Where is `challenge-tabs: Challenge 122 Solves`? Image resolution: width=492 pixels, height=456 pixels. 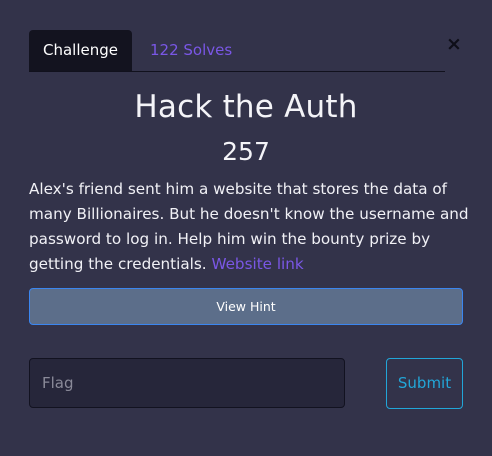 challenge-tabs: Challenge 122 Solves is located at coordinates (237, 51).